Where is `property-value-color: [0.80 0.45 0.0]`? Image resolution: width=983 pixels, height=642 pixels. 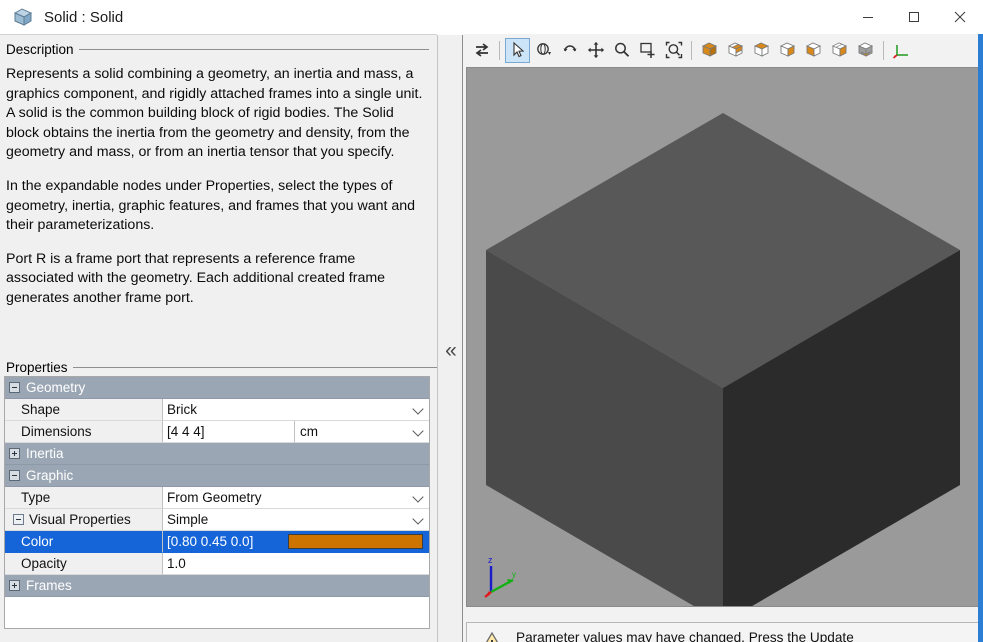
property-value-color: [0.80 0.45 0.0] is located at coordinates (296, 542).